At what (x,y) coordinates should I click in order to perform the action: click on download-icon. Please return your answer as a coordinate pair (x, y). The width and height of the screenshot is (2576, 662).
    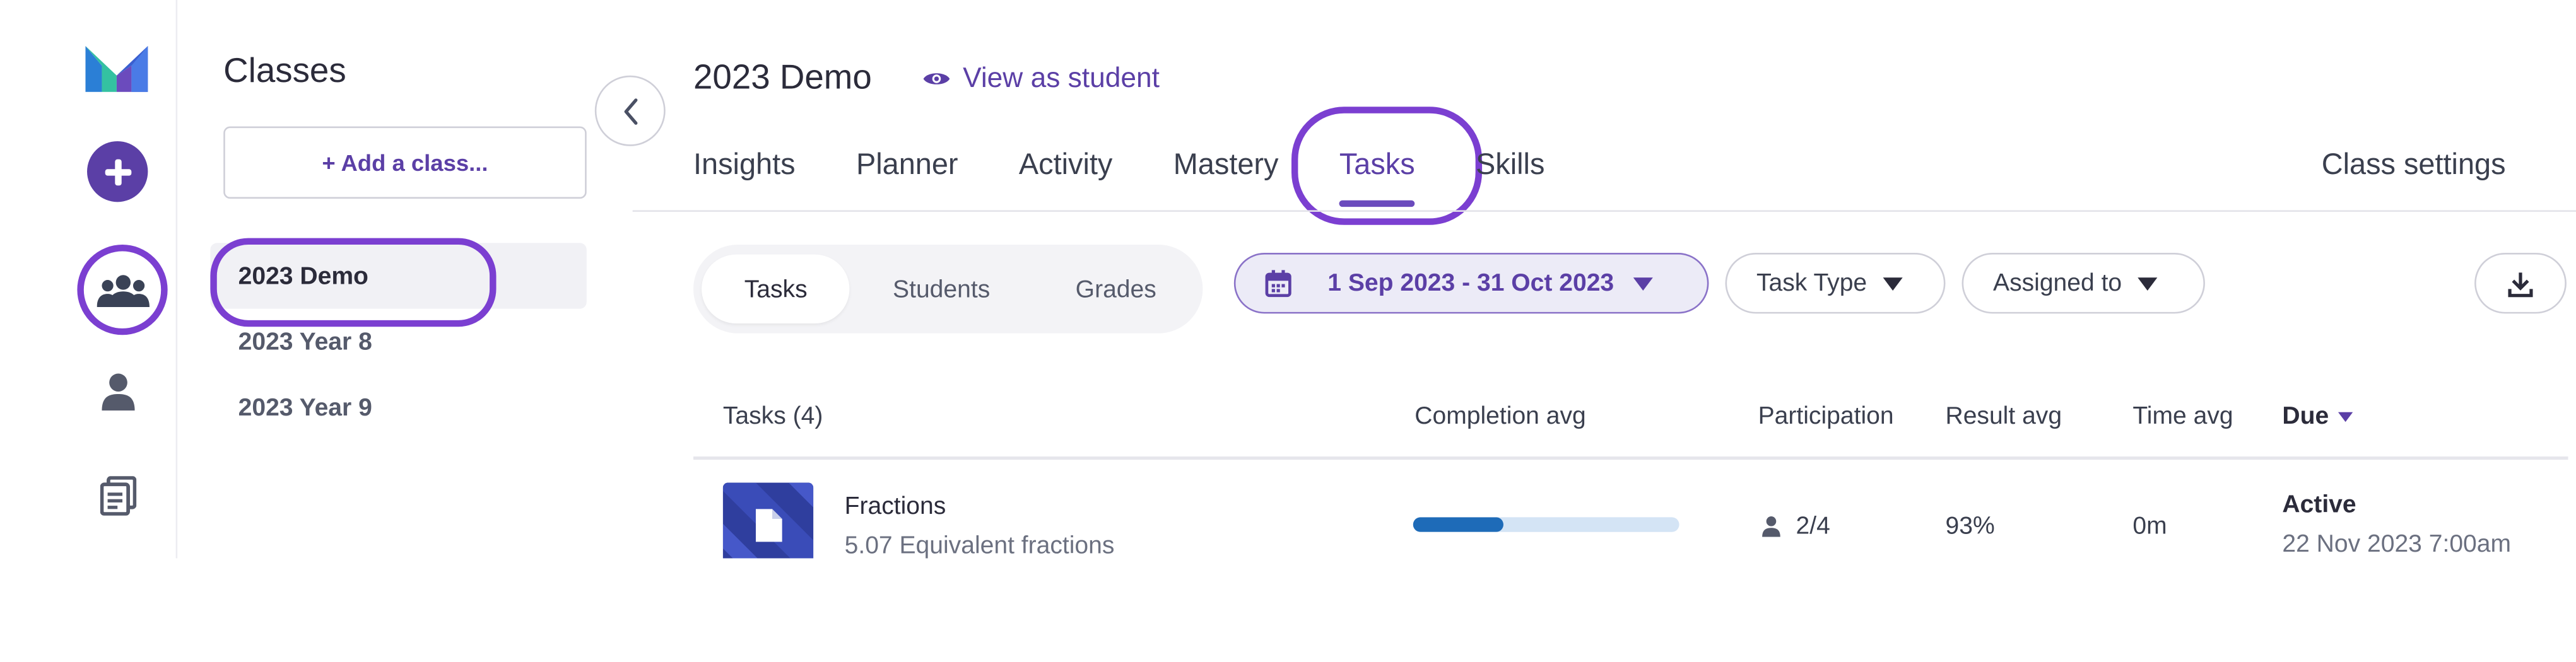
    Looking at the image, I should click on (2520, 284).